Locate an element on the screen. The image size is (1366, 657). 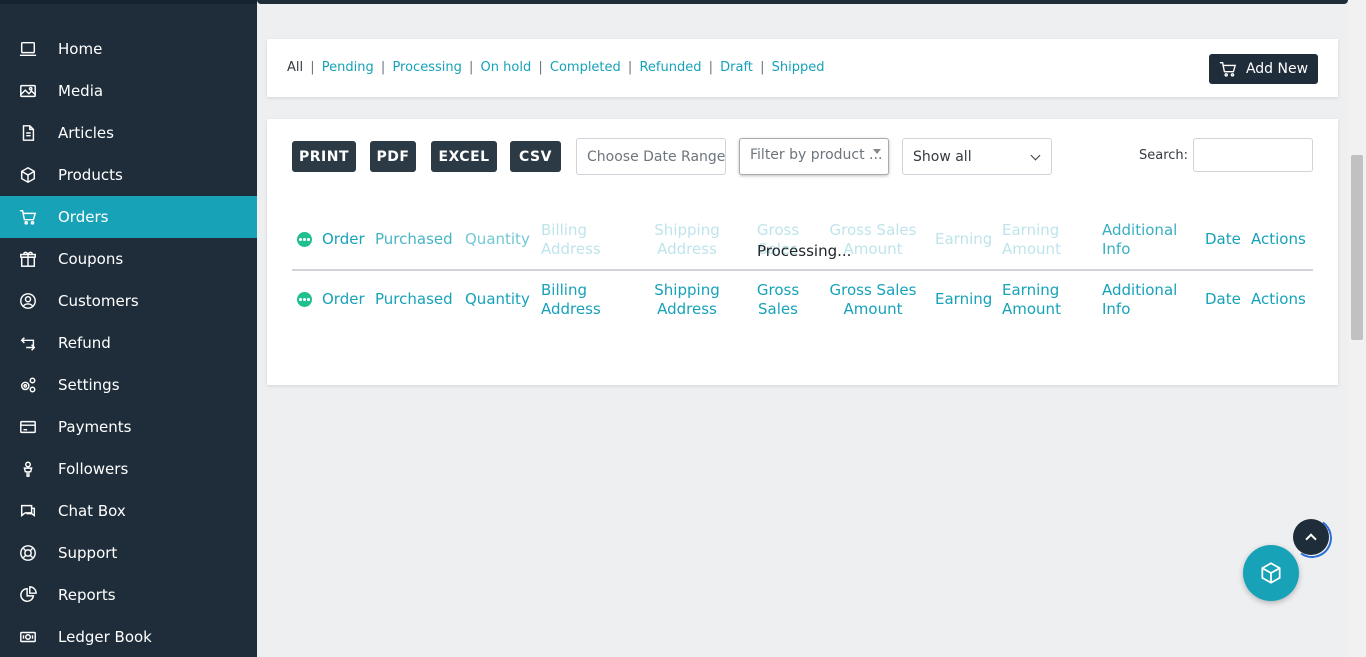
sidebar-item-products: Products is located at coordinates (128, 175).